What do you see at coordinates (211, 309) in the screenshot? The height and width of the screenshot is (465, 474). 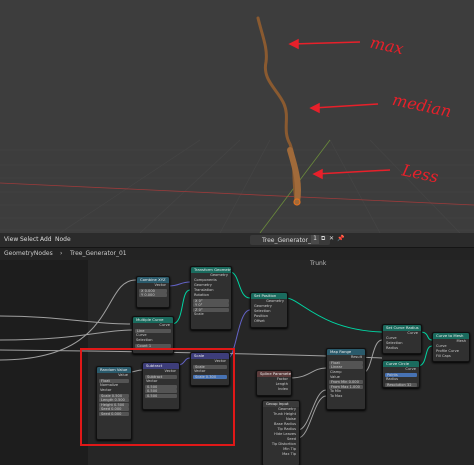 I see `node-field: Z 0°` at bounding box center [211, 309].